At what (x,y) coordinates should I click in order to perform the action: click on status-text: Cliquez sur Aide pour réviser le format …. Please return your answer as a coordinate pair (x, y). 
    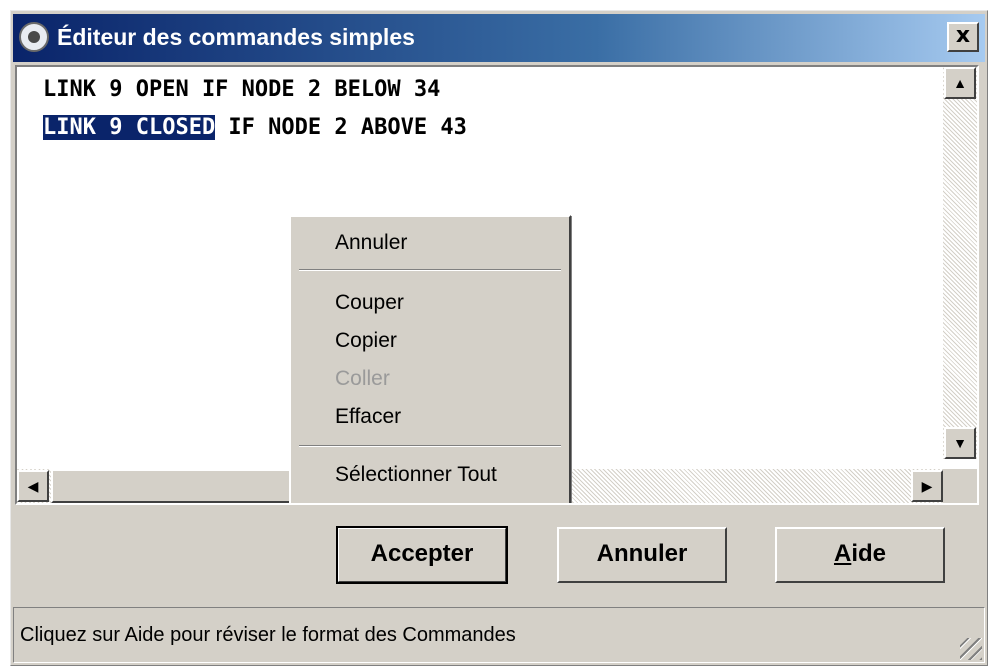
    Looking at the image, I should click on (268, 635).